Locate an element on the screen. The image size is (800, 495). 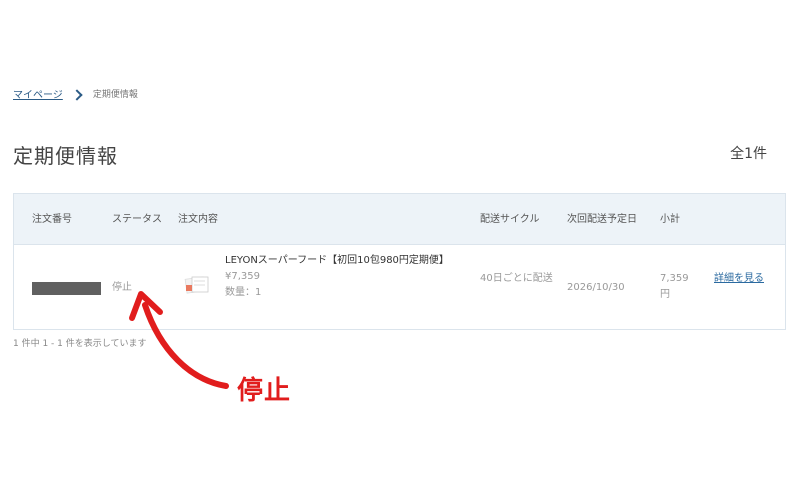
header-status: ステータス is located at coordinates (137, 219).